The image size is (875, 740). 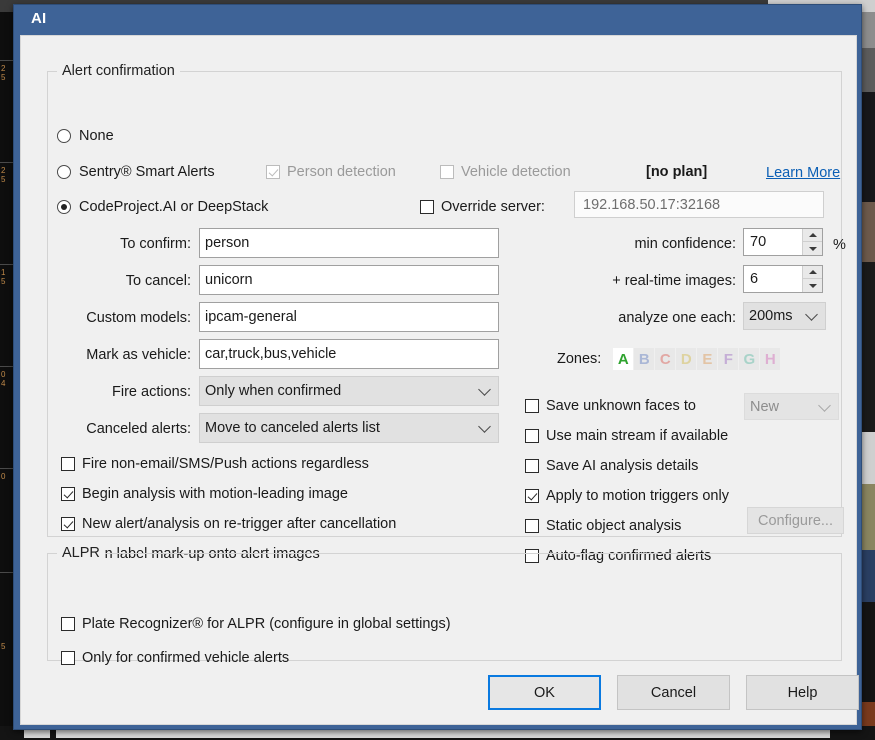 What do you see at coordinates (292, 428) in the screenshot?
I see `canceled-alerts-value: Move to canceled alerts list` at bounding box center [292, 428].